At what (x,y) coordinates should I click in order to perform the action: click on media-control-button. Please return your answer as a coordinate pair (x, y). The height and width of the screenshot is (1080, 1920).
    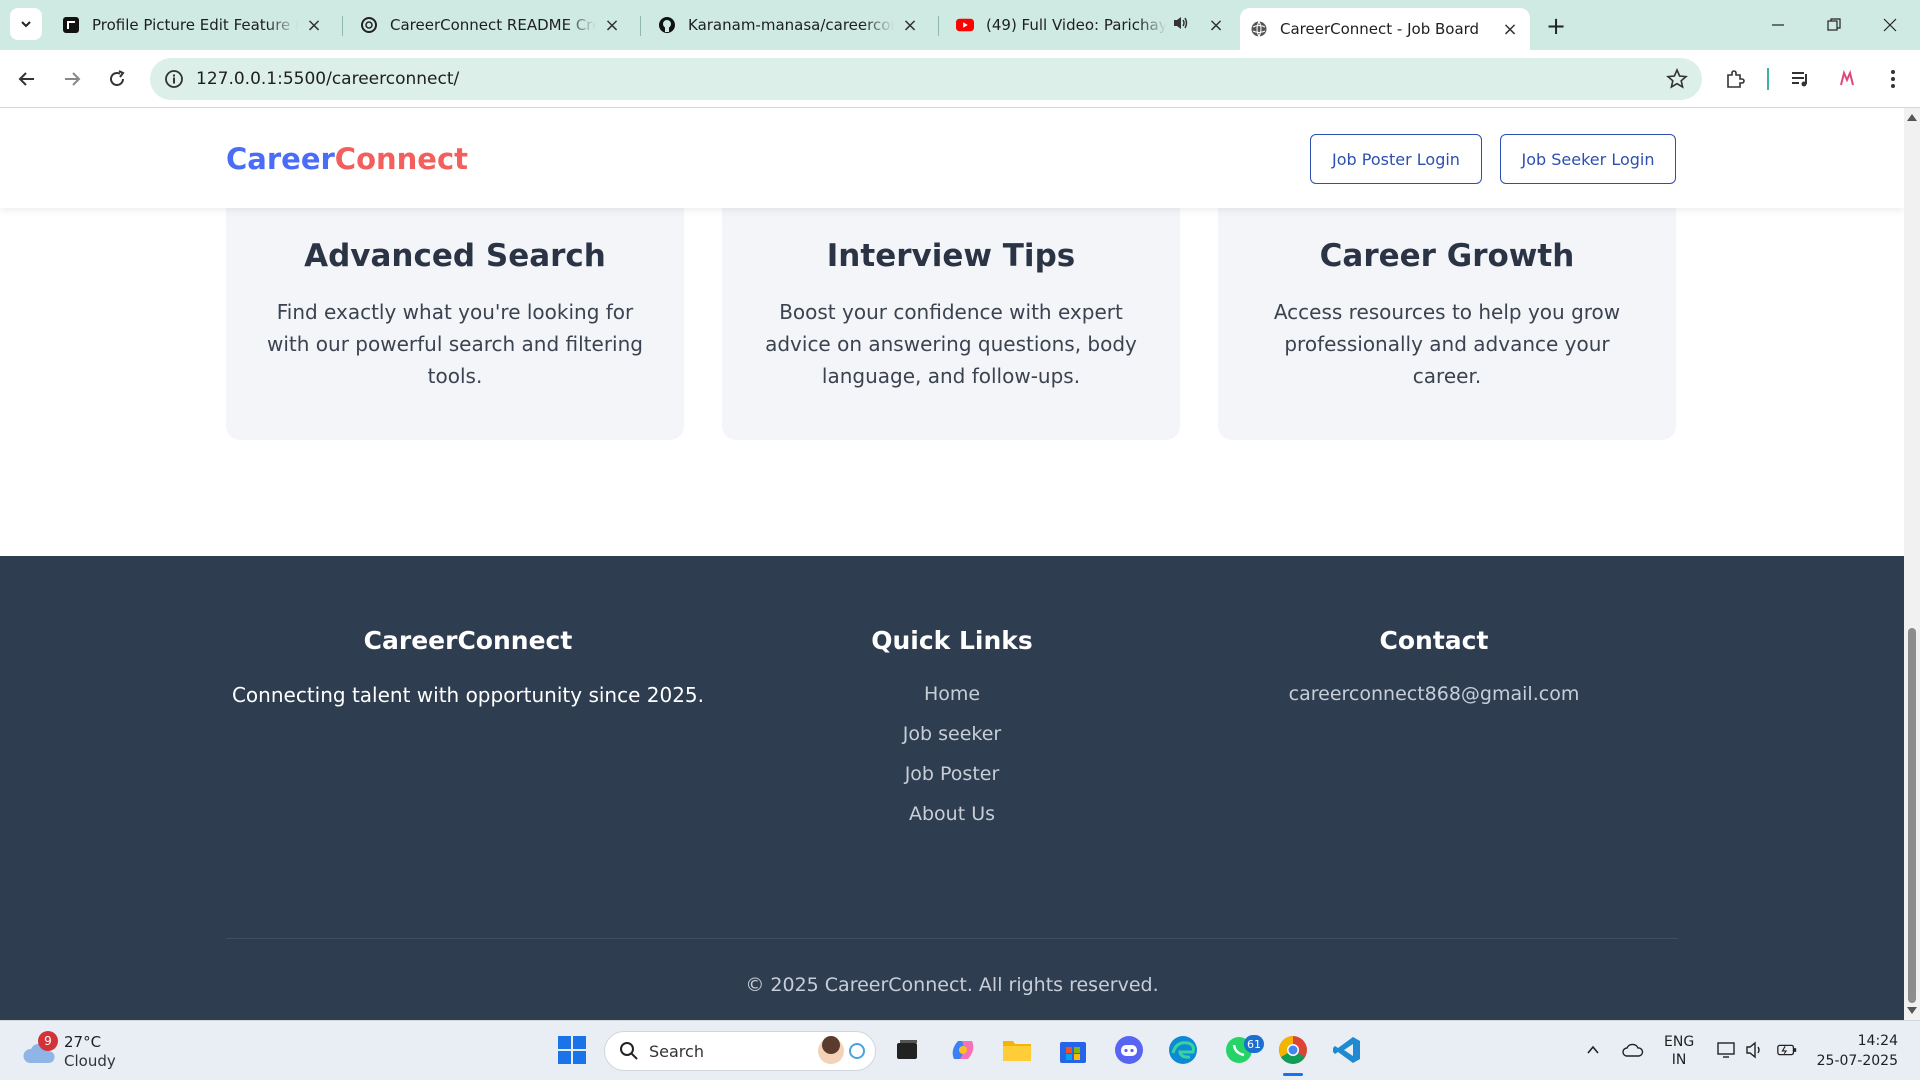
    Looking at the image, I should click on (1801, 79).